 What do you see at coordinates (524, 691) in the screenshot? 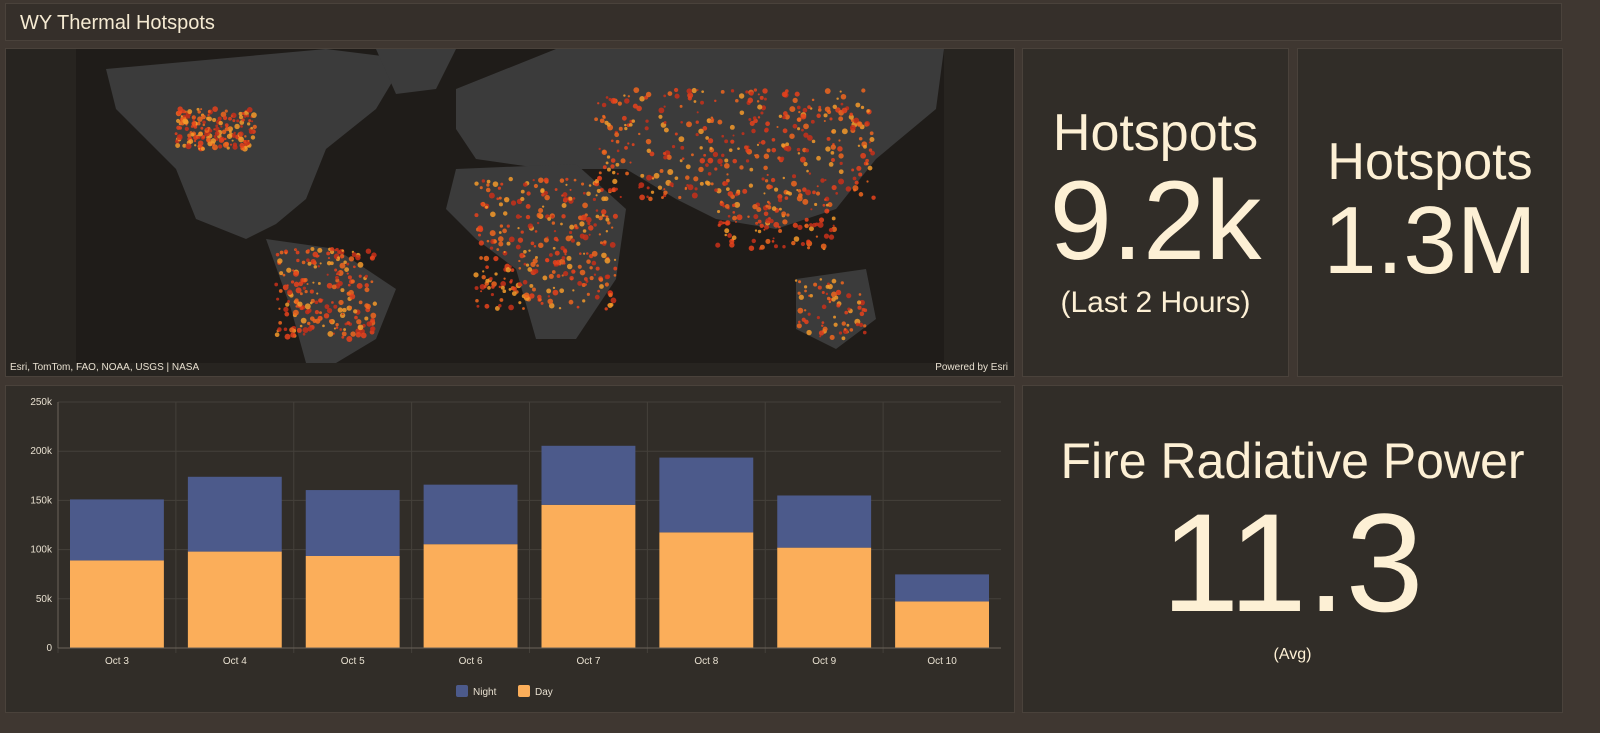
I see `legend-swatch-day` at bounding box center [524, 691].